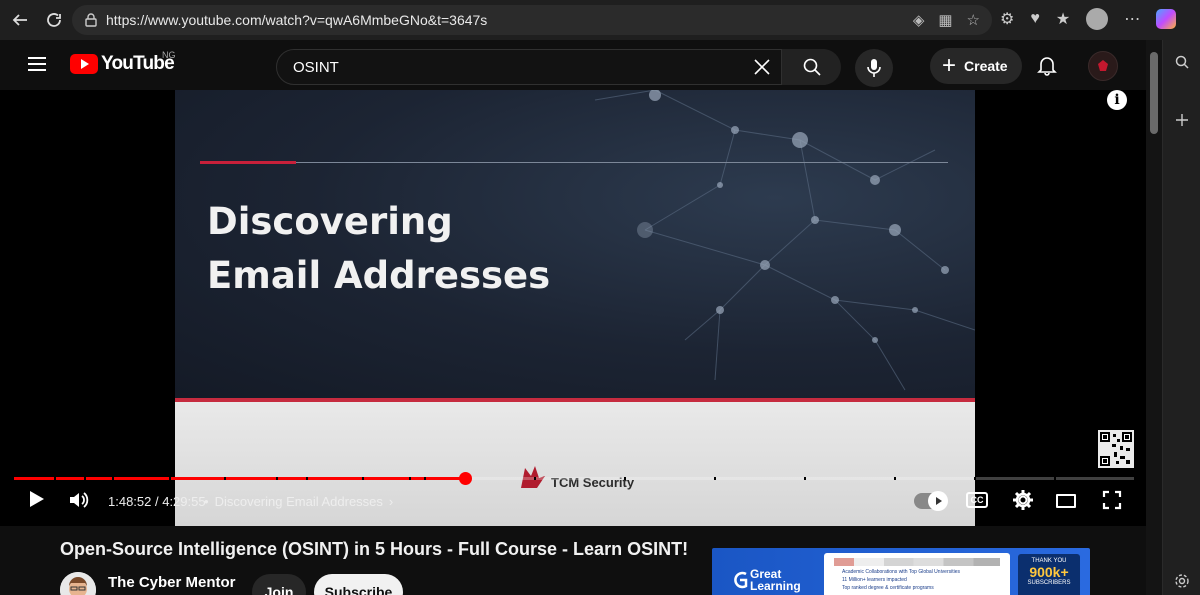 The height and width of the screenshot is (595, 1200). Describe the element at coordinates (977, 500) in the screenshot. I see `subtitles-button: CC` at that location.